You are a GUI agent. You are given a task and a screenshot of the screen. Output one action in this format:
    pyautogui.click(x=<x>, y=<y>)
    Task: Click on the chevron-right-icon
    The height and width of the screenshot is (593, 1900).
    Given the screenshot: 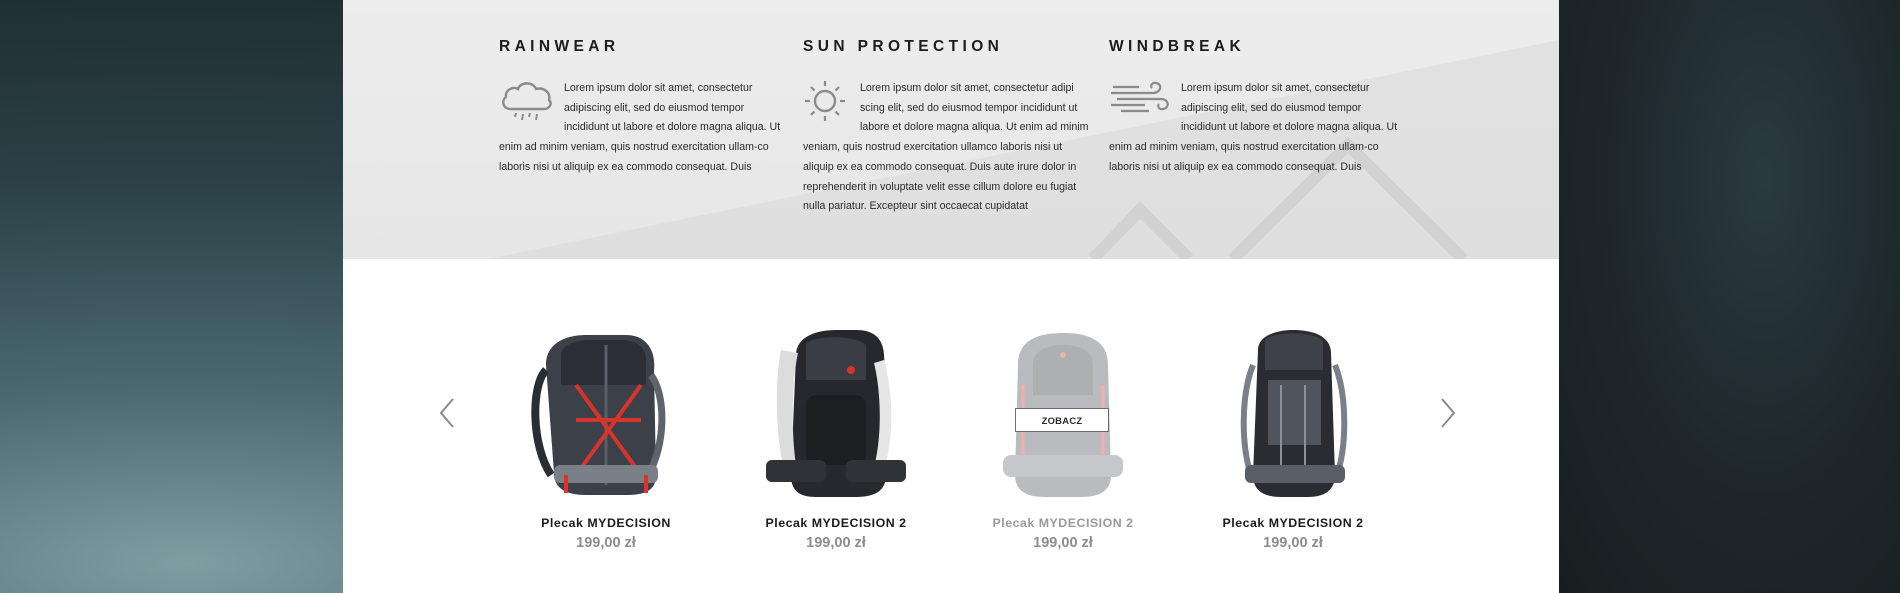 What is the action you would take?
    pyautogui.click(x=1447, y=413)
    